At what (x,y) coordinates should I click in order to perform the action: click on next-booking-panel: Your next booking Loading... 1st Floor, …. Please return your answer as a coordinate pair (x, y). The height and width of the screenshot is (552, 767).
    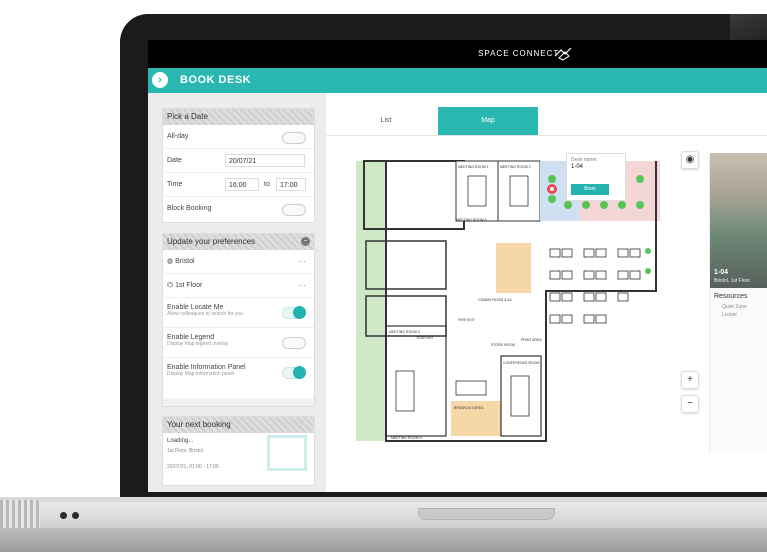
    Looking at the image, I should click on (238, 451).